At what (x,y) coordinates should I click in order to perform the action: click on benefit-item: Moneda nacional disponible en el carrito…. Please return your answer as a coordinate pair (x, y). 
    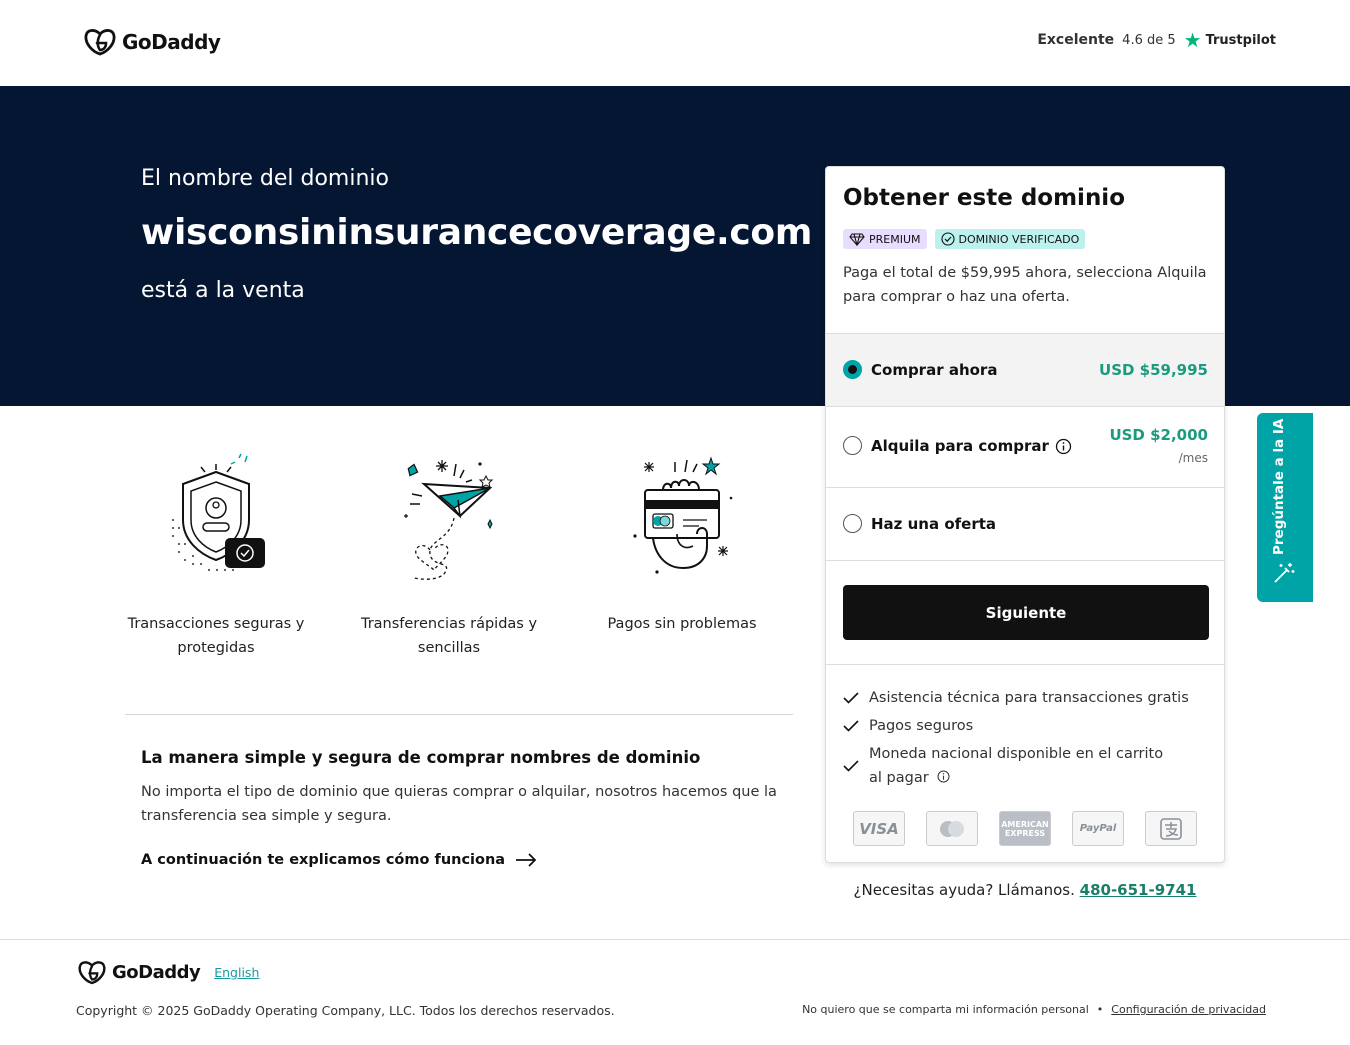
    Looking at the image, I should click on (1011, 766).